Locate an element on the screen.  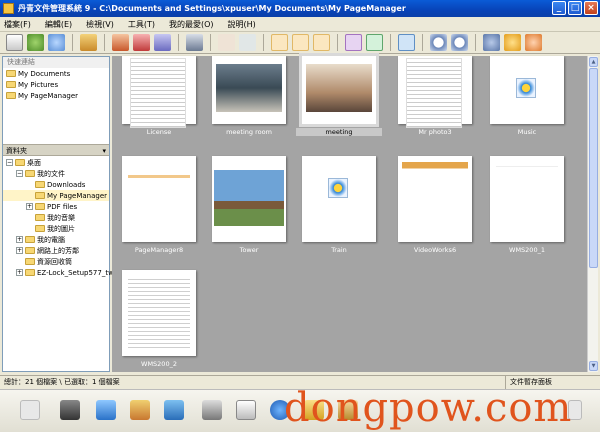
folder-tree-item: 我的圖片 is located at coordinates (56, 228).